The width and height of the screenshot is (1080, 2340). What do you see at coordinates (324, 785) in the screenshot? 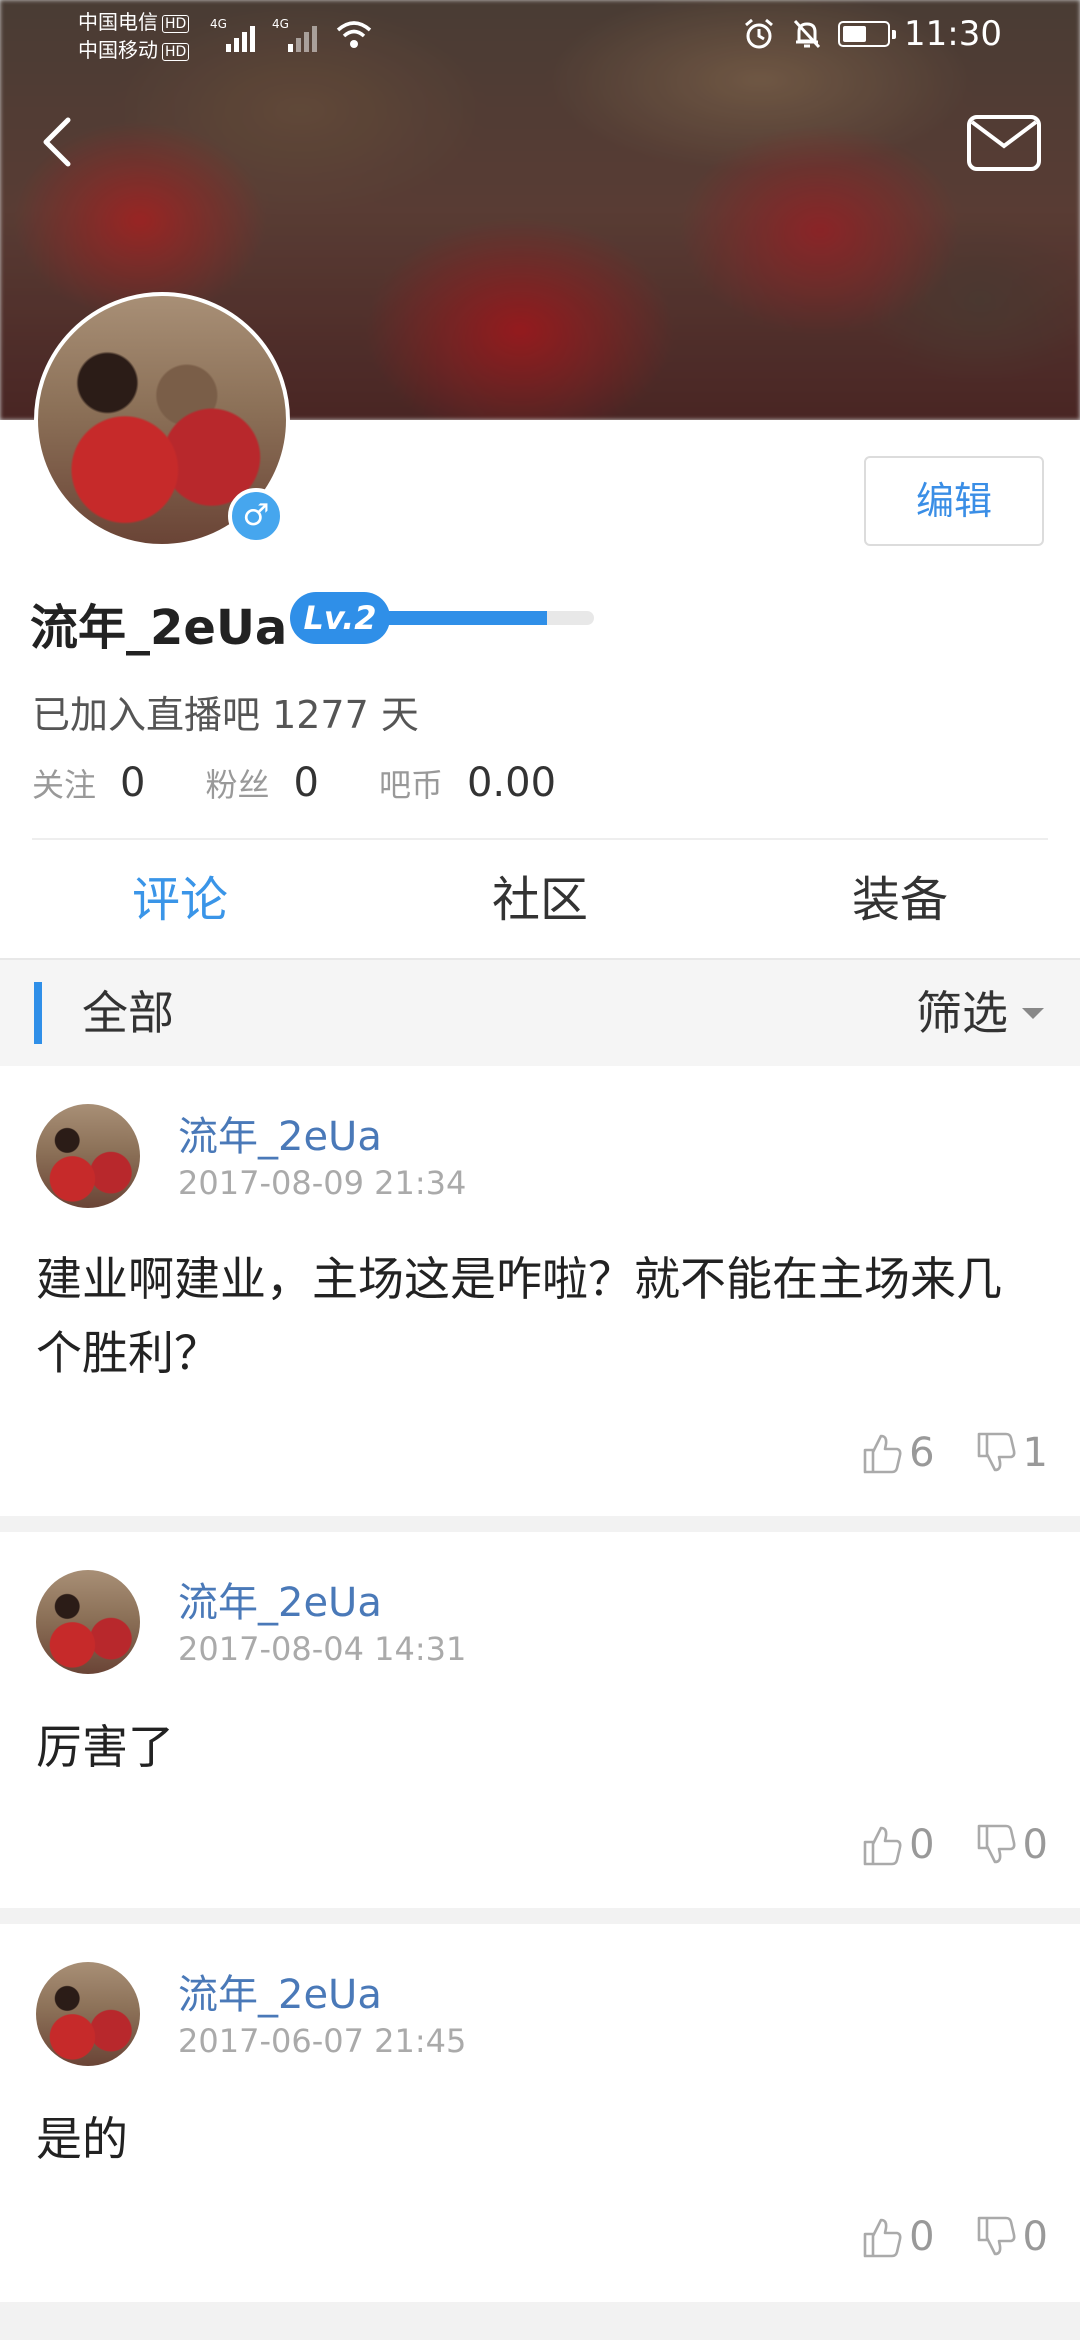
I see `profile-stats: 关注 0 粉丝 0 吧币 0.00` at bounding box center [324, 785].